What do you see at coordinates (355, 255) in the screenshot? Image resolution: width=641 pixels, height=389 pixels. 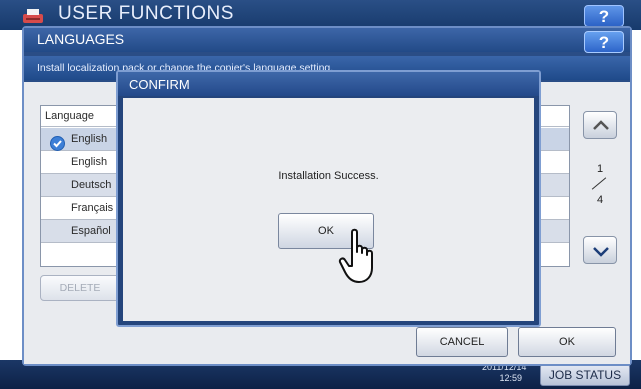 I see `hand-pointer-icon` at bounding box center [355, 255].